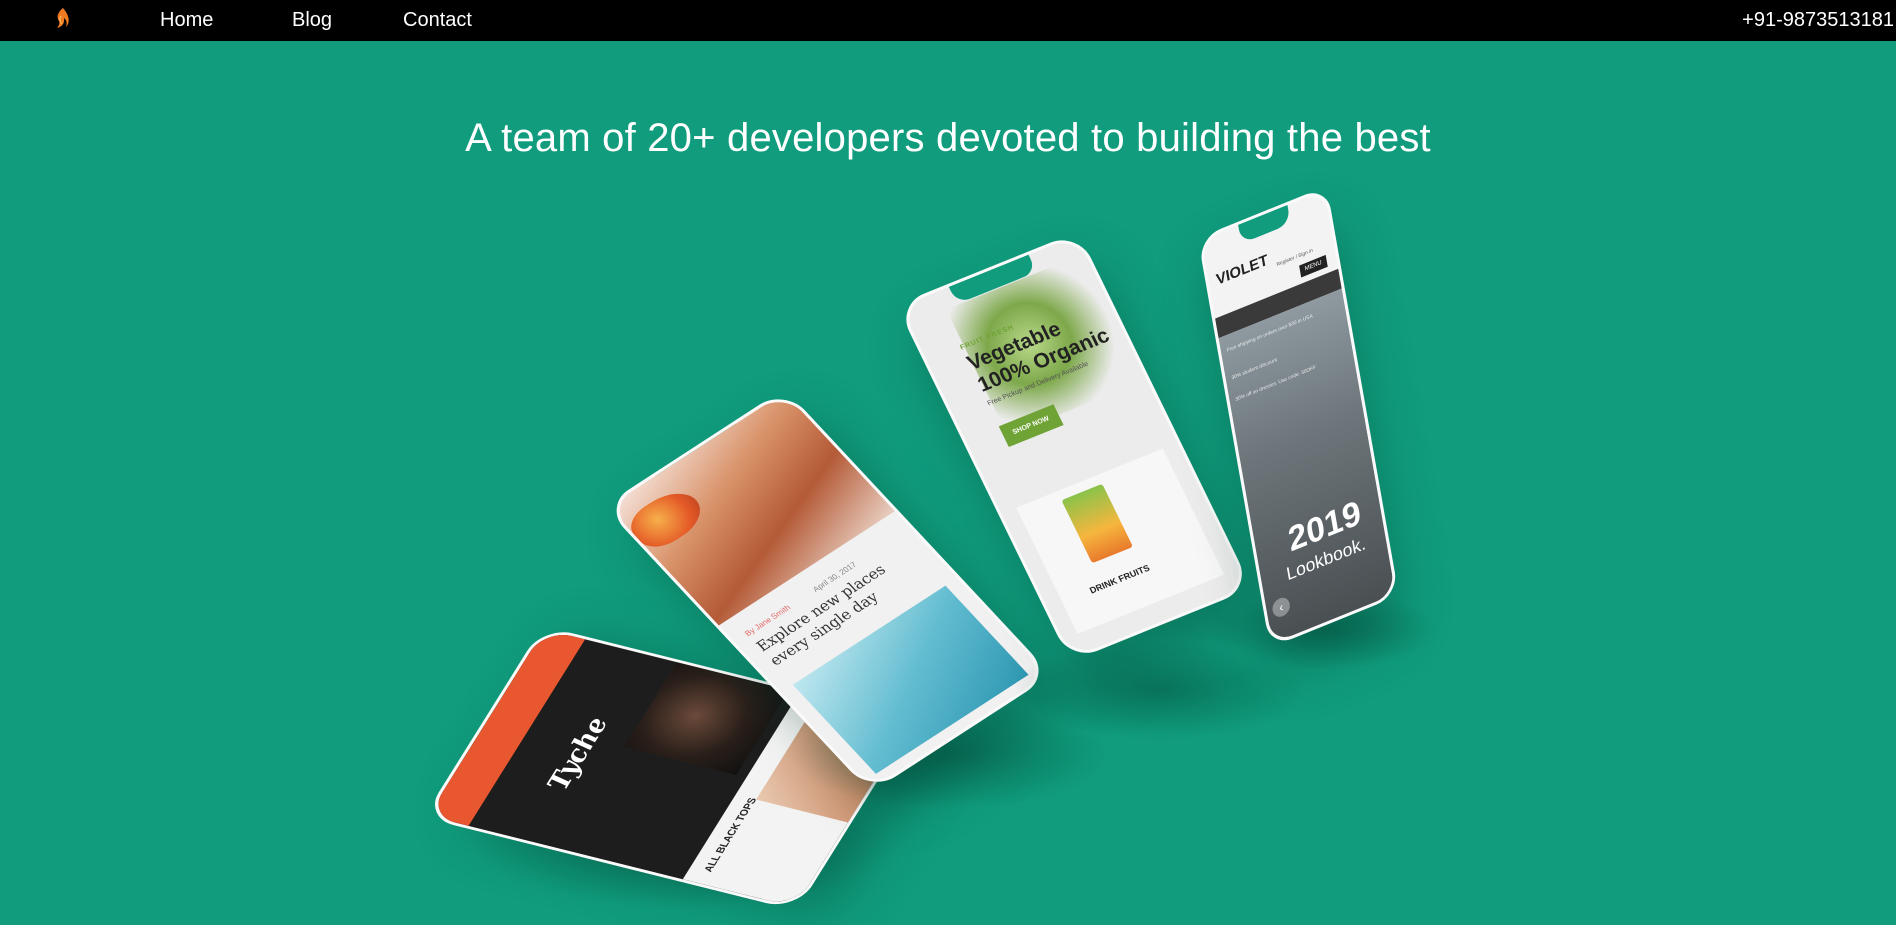  What do you see at coordinates (312, 20) in the screenshot?
I see `nav-link-blog: Blog` at bounding box center [312, 20].